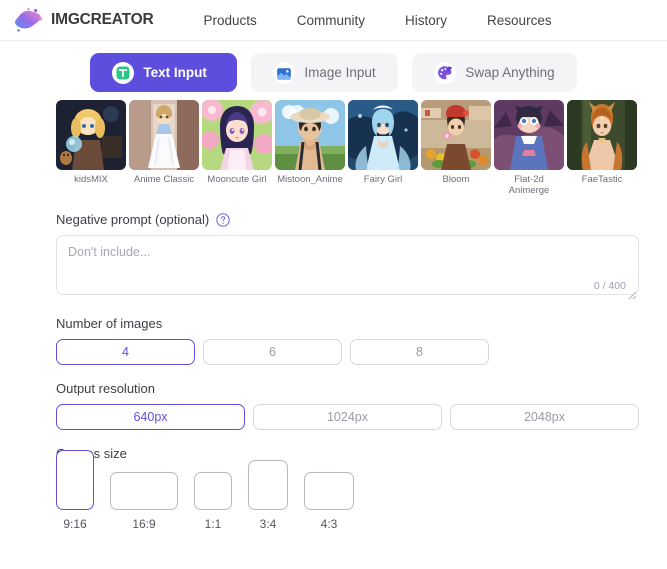  I want to click on negative-prompt-input, so click(347, 265).